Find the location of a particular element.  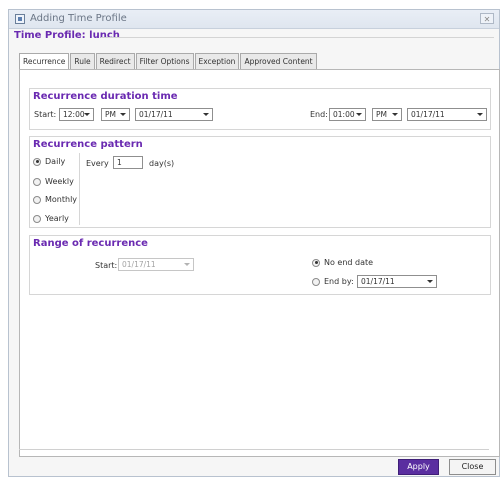

profile-divider is located at coordinates (297, 37).